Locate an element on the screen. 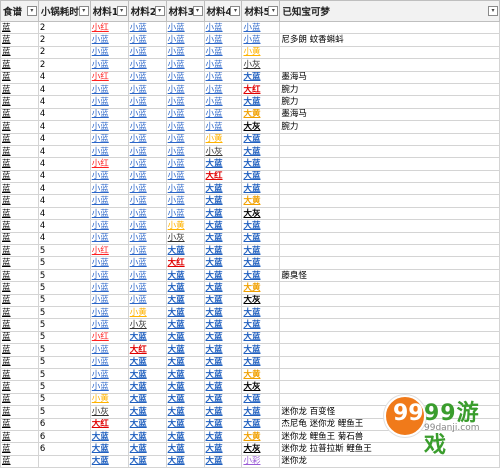  cell-material-3: 小灰 is located at coordinates (185, 238).